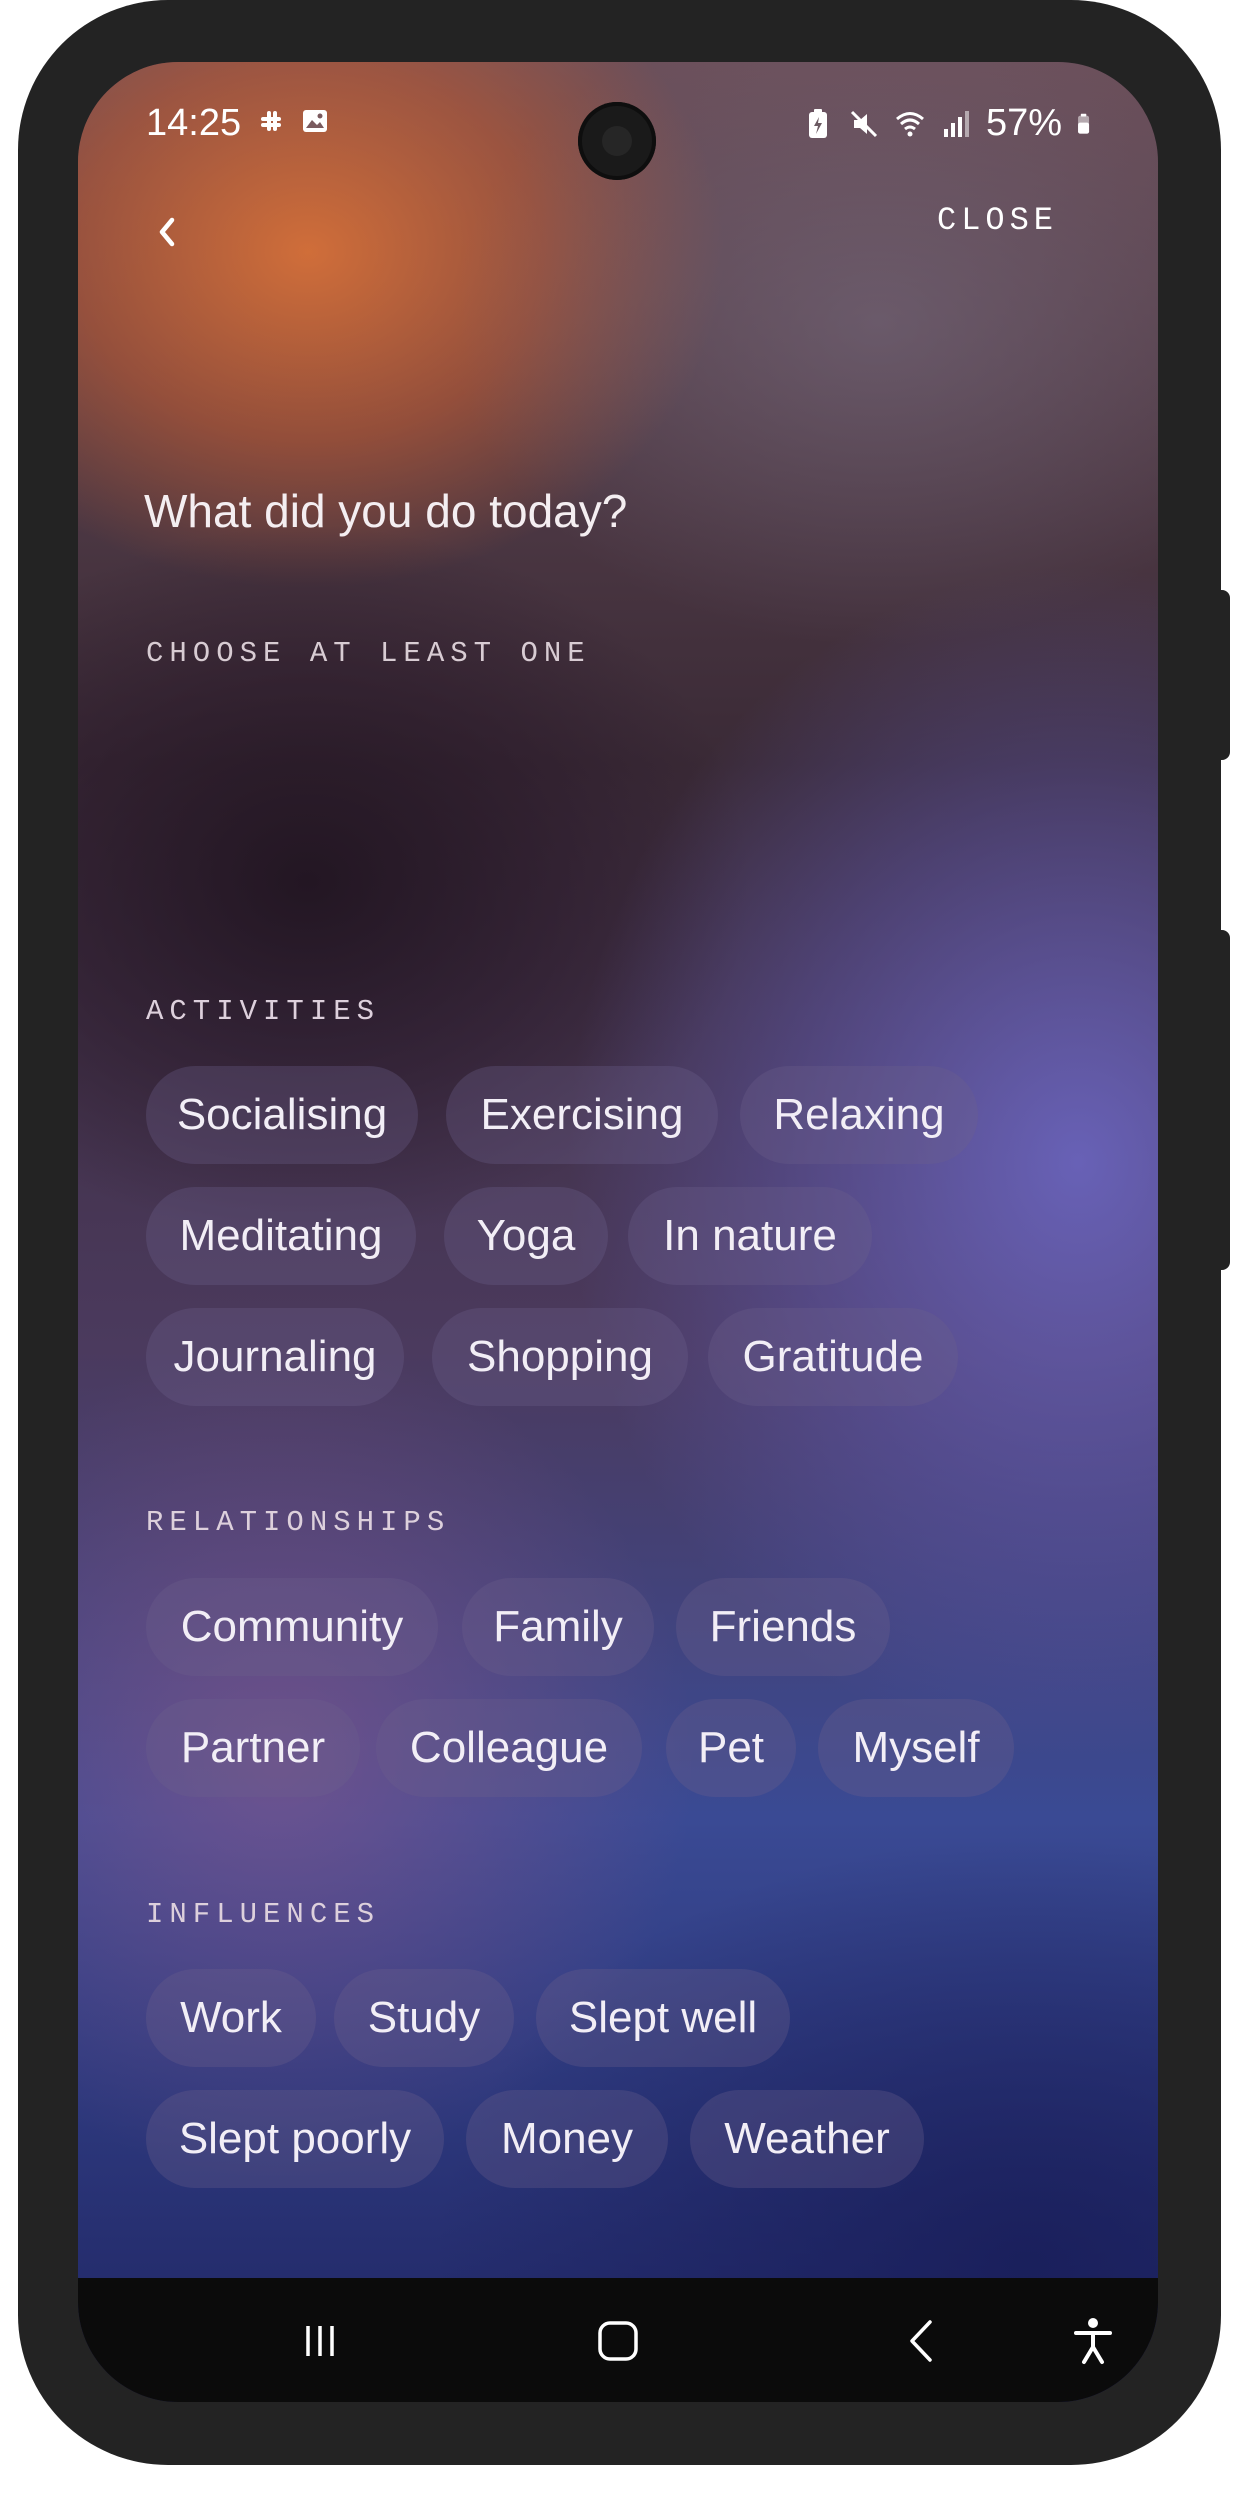 This screenshot has height=2505, width=1246. What do you see at coordinates (253, 1748) in the screenshot?
I see `chip-partner: Partner` at bounding box center [253, 1748].